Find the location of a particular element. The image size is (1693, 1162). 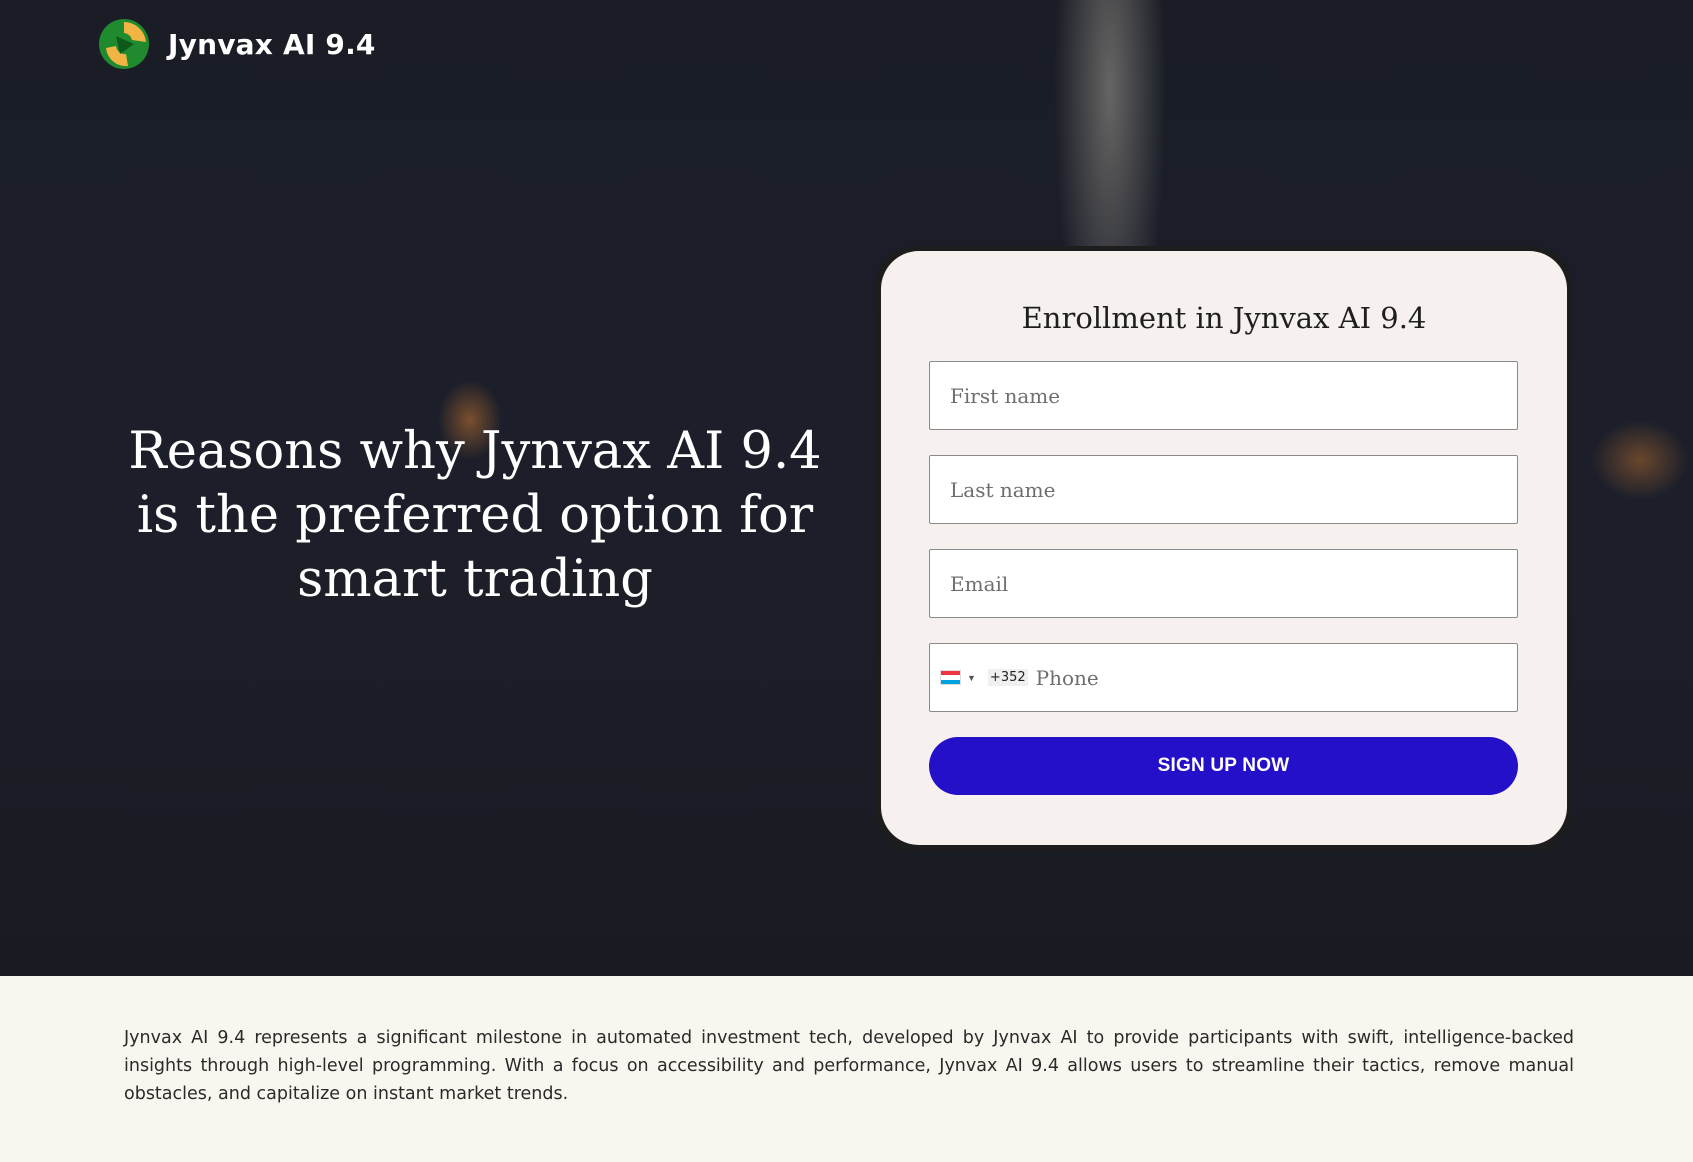

phone-input is located at coordinates (1272, 677).